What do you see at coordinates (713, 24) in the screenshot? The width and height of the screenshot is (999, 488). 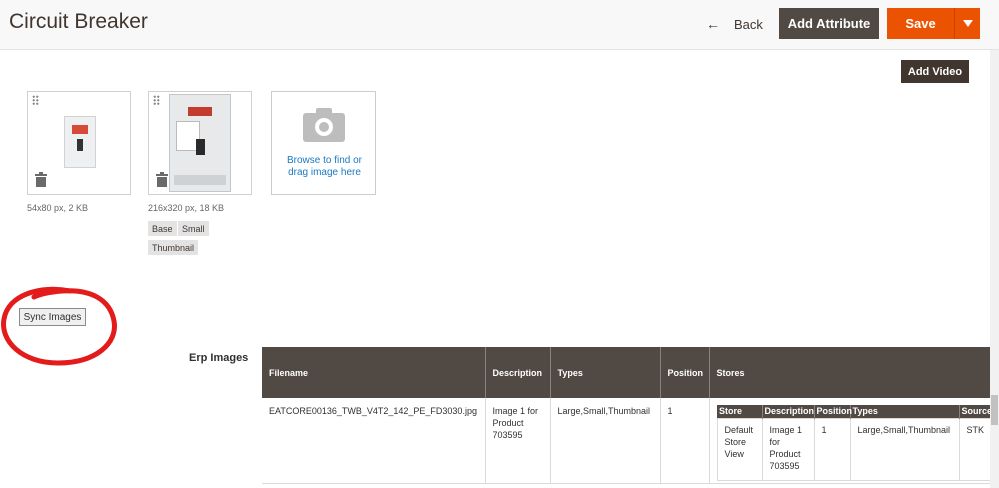 I see `arrow-left-icon: ←` at bounding box center [713, 24].